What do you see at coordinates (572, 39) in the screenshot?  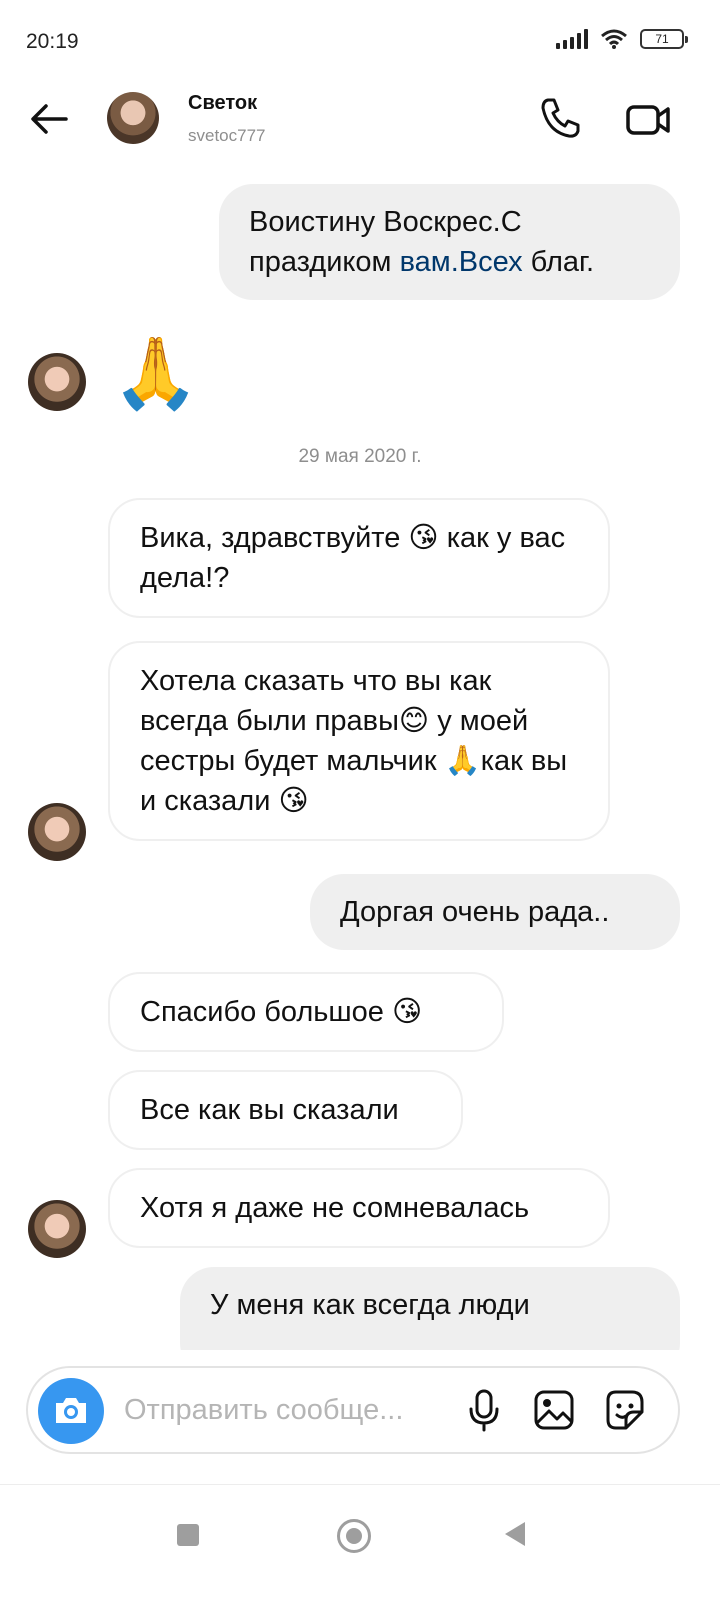 I see `signal-icon` at bounding box center [572, 39].